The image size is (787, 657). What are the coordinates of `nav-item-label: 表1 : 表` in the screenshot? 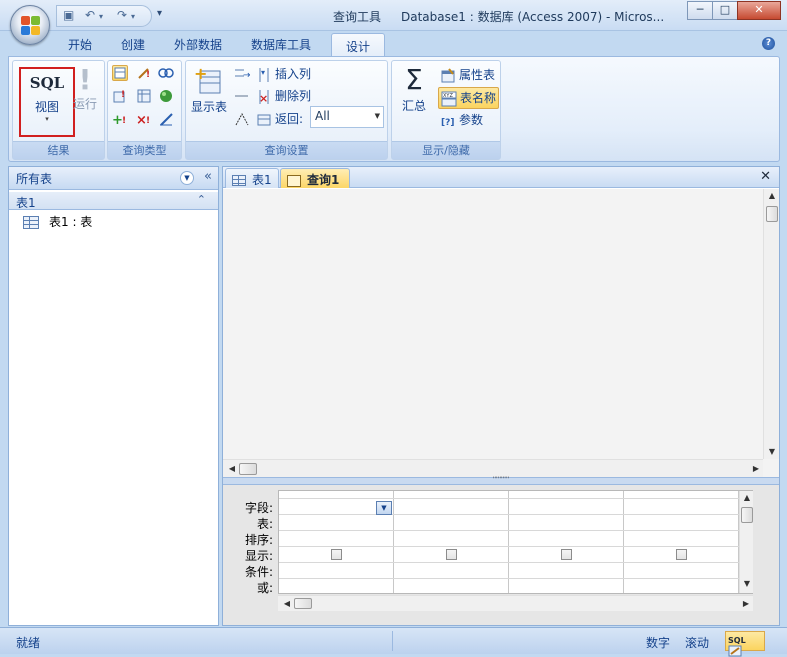 It's located at (71, 222).